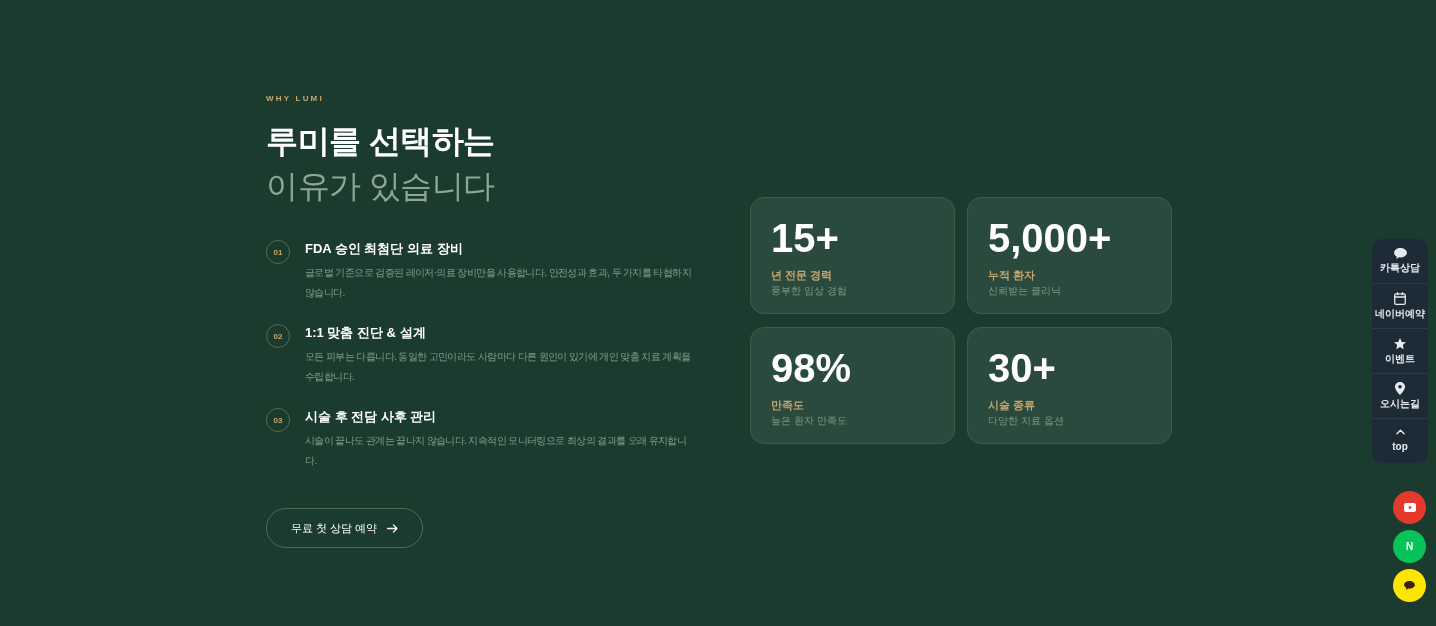 This screenshot has width=1436, height=626. What do you see at coordinates (499, 283) in the screenshot?
I see `feature-description: 글로벌 기준으로 검증된 레이저·의료 장비만을 사용합니다. 안전성과 효과, 두 가지를 타협하지 않습니다.` at bounding box center [499, 283].